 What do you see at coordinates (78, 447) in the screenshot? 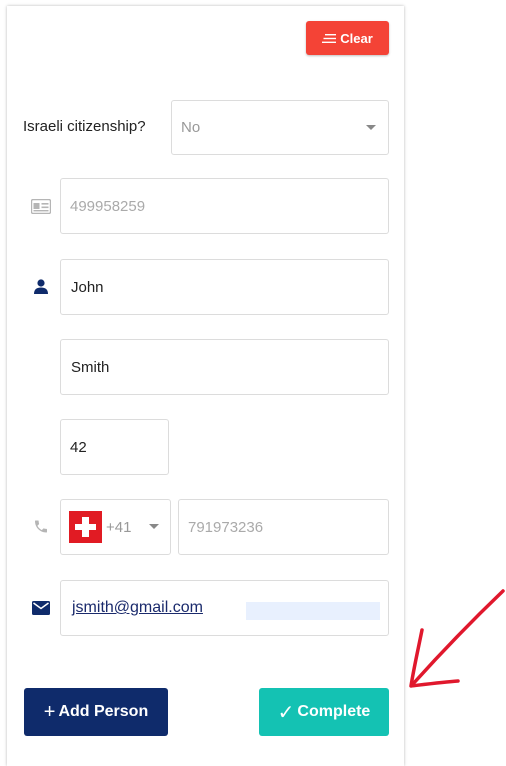
I see `age-value: 42` at bounding box center [78, 447].